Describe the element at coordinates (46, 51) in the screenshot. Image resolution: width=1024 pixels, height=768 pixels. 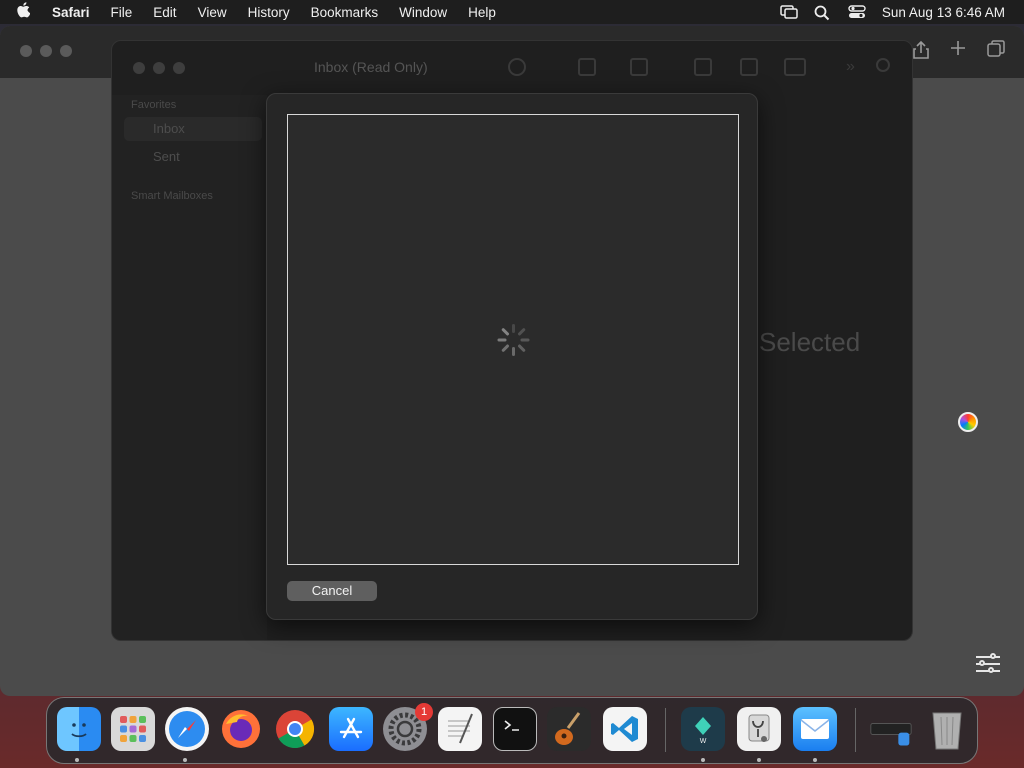
I see `minimize-window-button` at that location.